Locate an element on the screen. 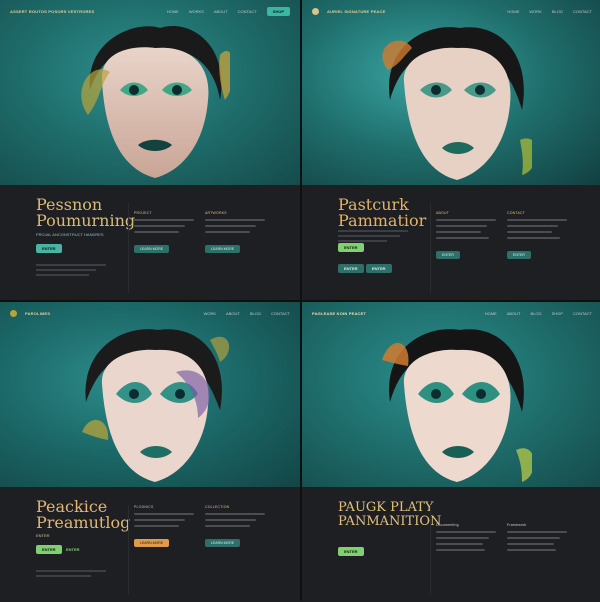 Image resolution: width=600 pixels, height=602 pixels. nav-links: HOME WORK BLOG CONTACT is located at coordinates (549, 11).